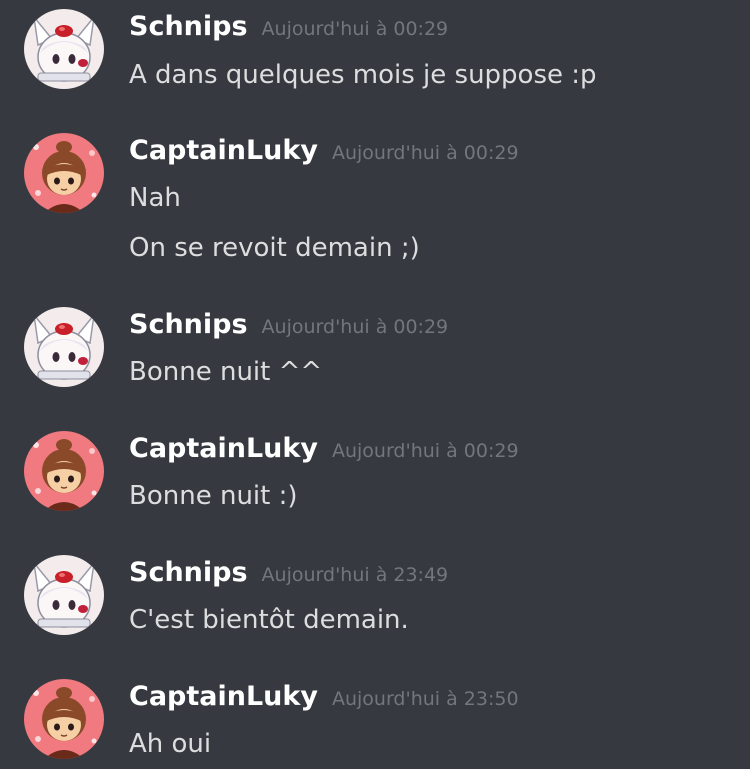 Image resolution: width=750 pixels, height=769 pixels. Describe the element at coordinates (170, 744) in the screenshot. I see `message-text: Ah oui` at that location.